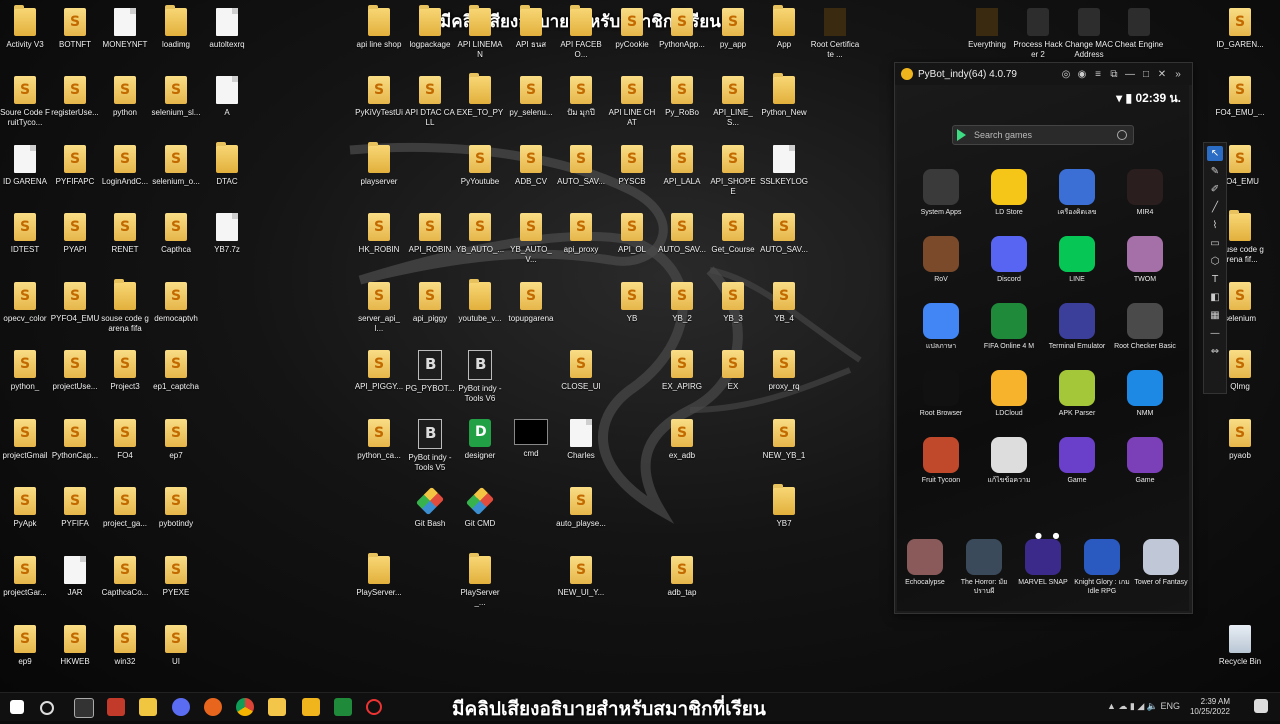  I want to click on desktop-icon: ex_adb, so click(682, 452).